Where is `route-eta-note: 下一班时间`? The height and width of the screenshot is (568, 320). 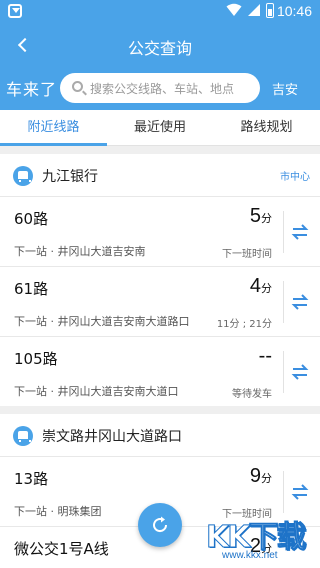 route-eta-note: 下一班时间 is located at coordinates (247, 254).